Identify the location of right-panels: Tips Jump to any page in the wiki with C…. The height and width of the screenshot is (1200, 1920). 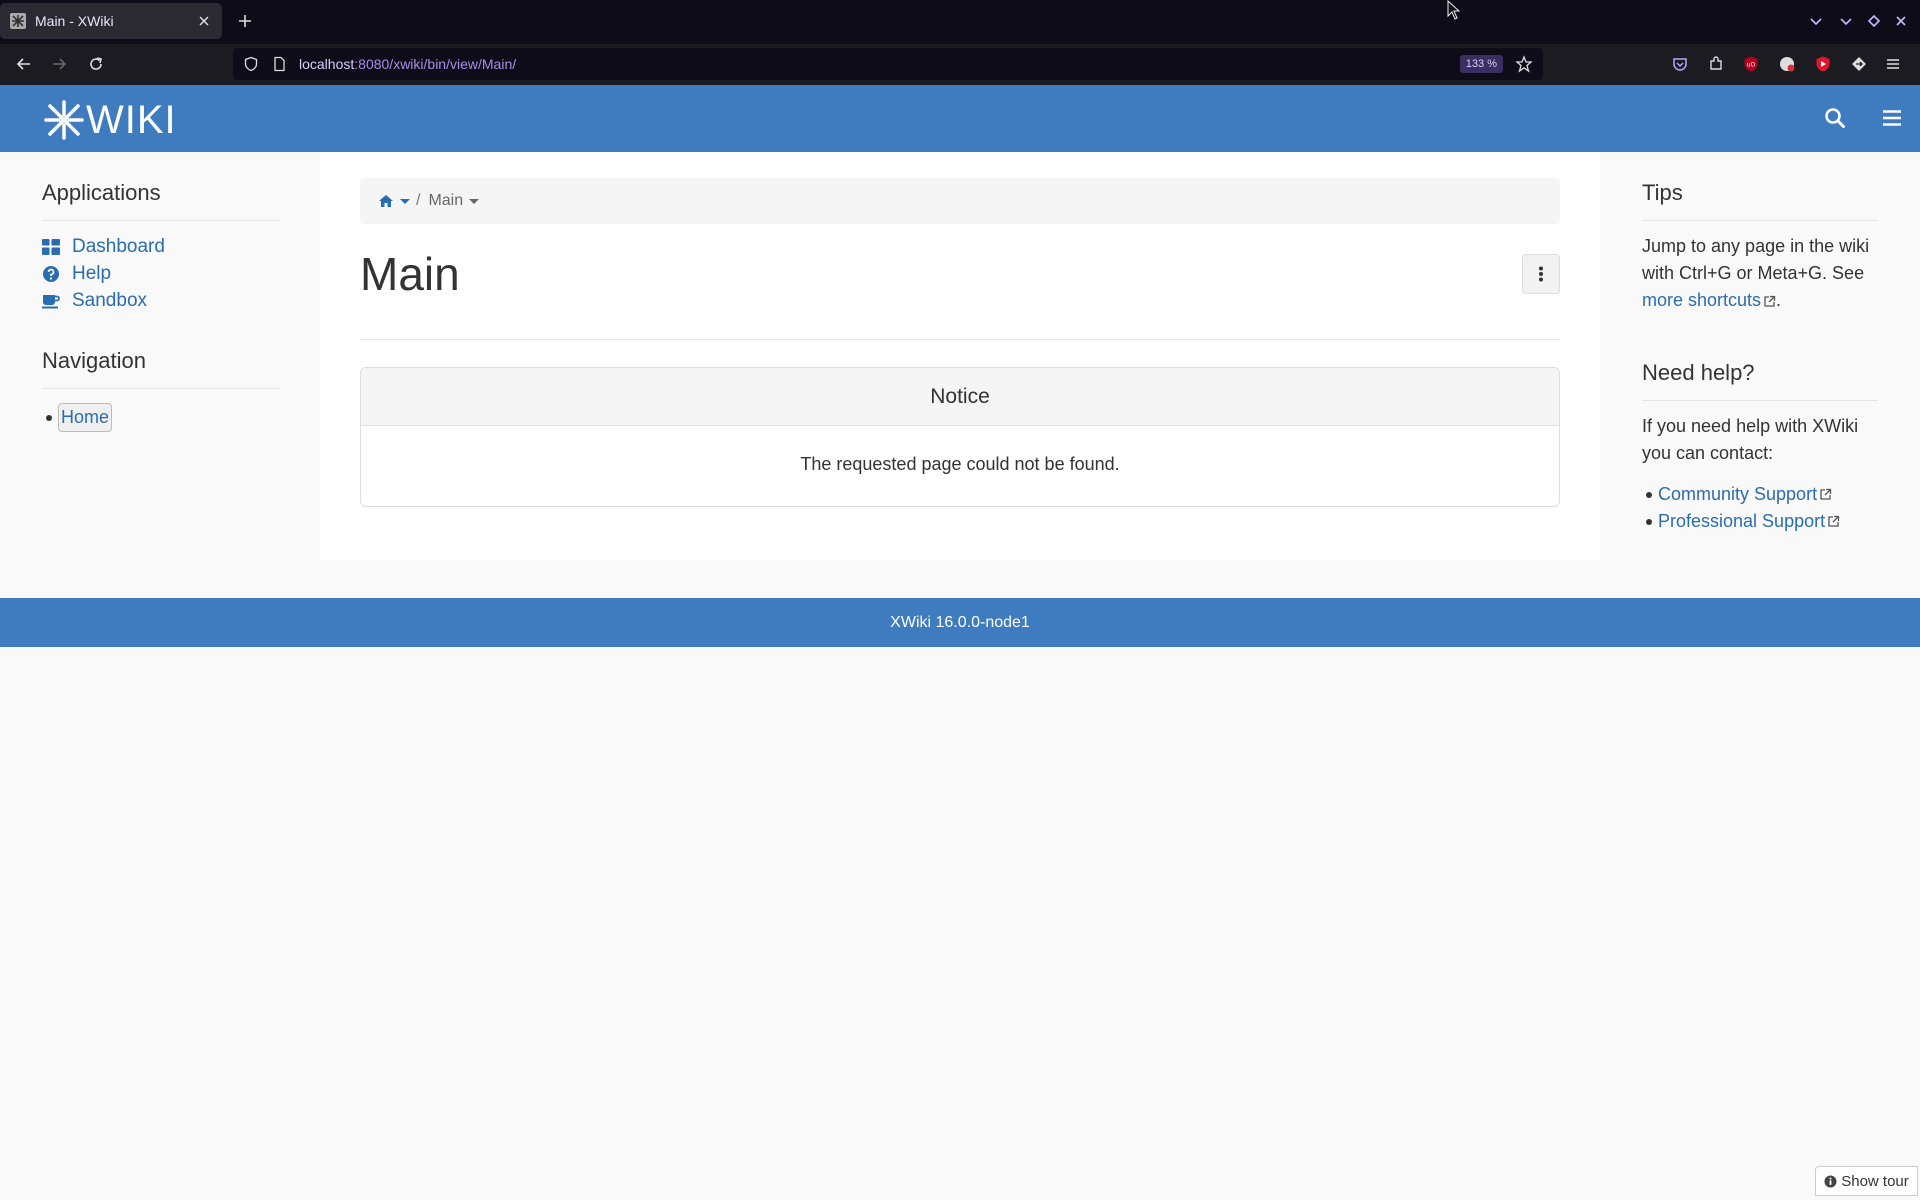
(1760, 343).